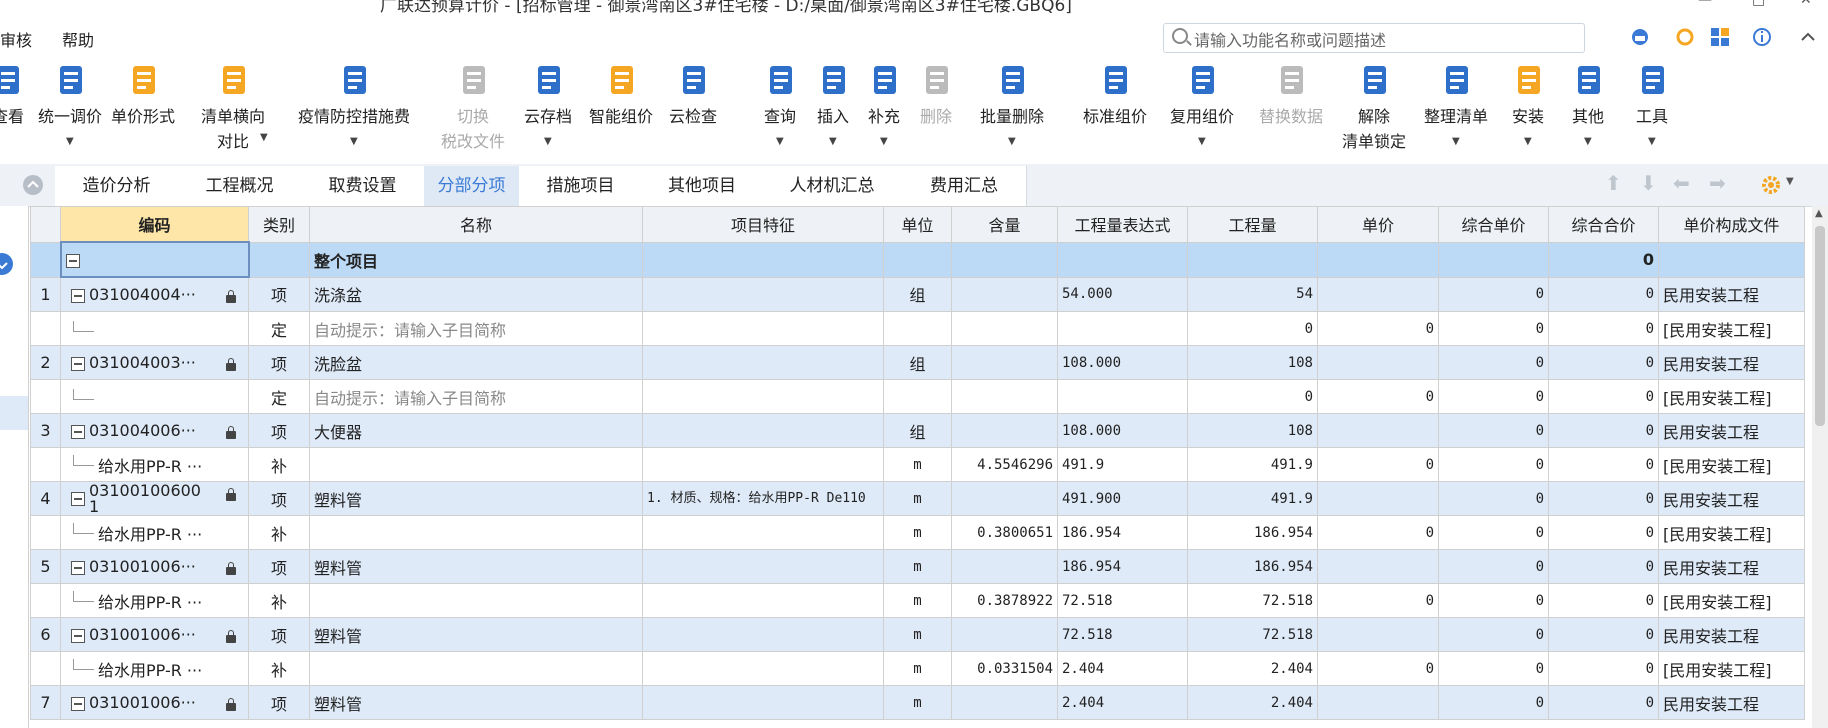 This screenshot has width=1828, height=728. I want to click on toolbar-button-13: 批量删除 ▼, so click(1012, 109).